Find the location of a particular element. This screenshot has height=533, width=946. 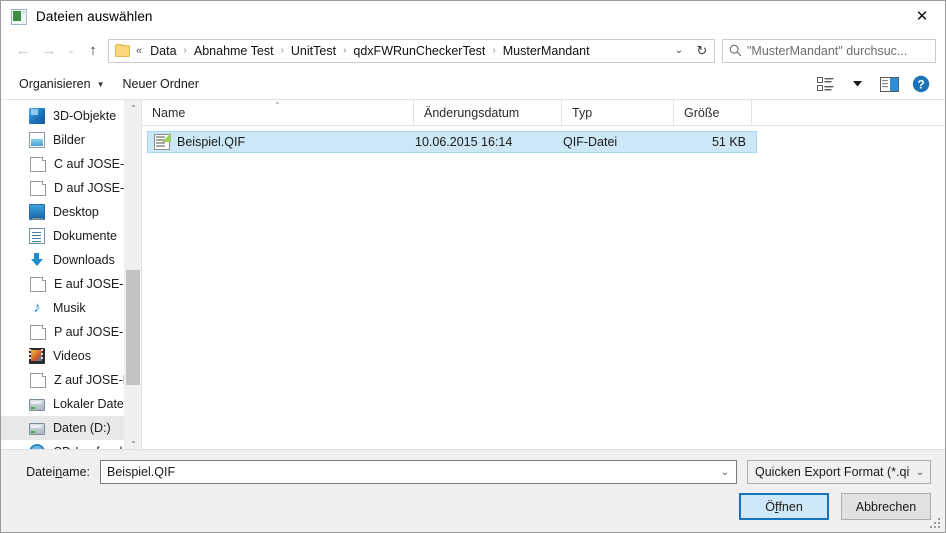

breadcrumb-segment-data: Data is located at coordinates (163, 51).